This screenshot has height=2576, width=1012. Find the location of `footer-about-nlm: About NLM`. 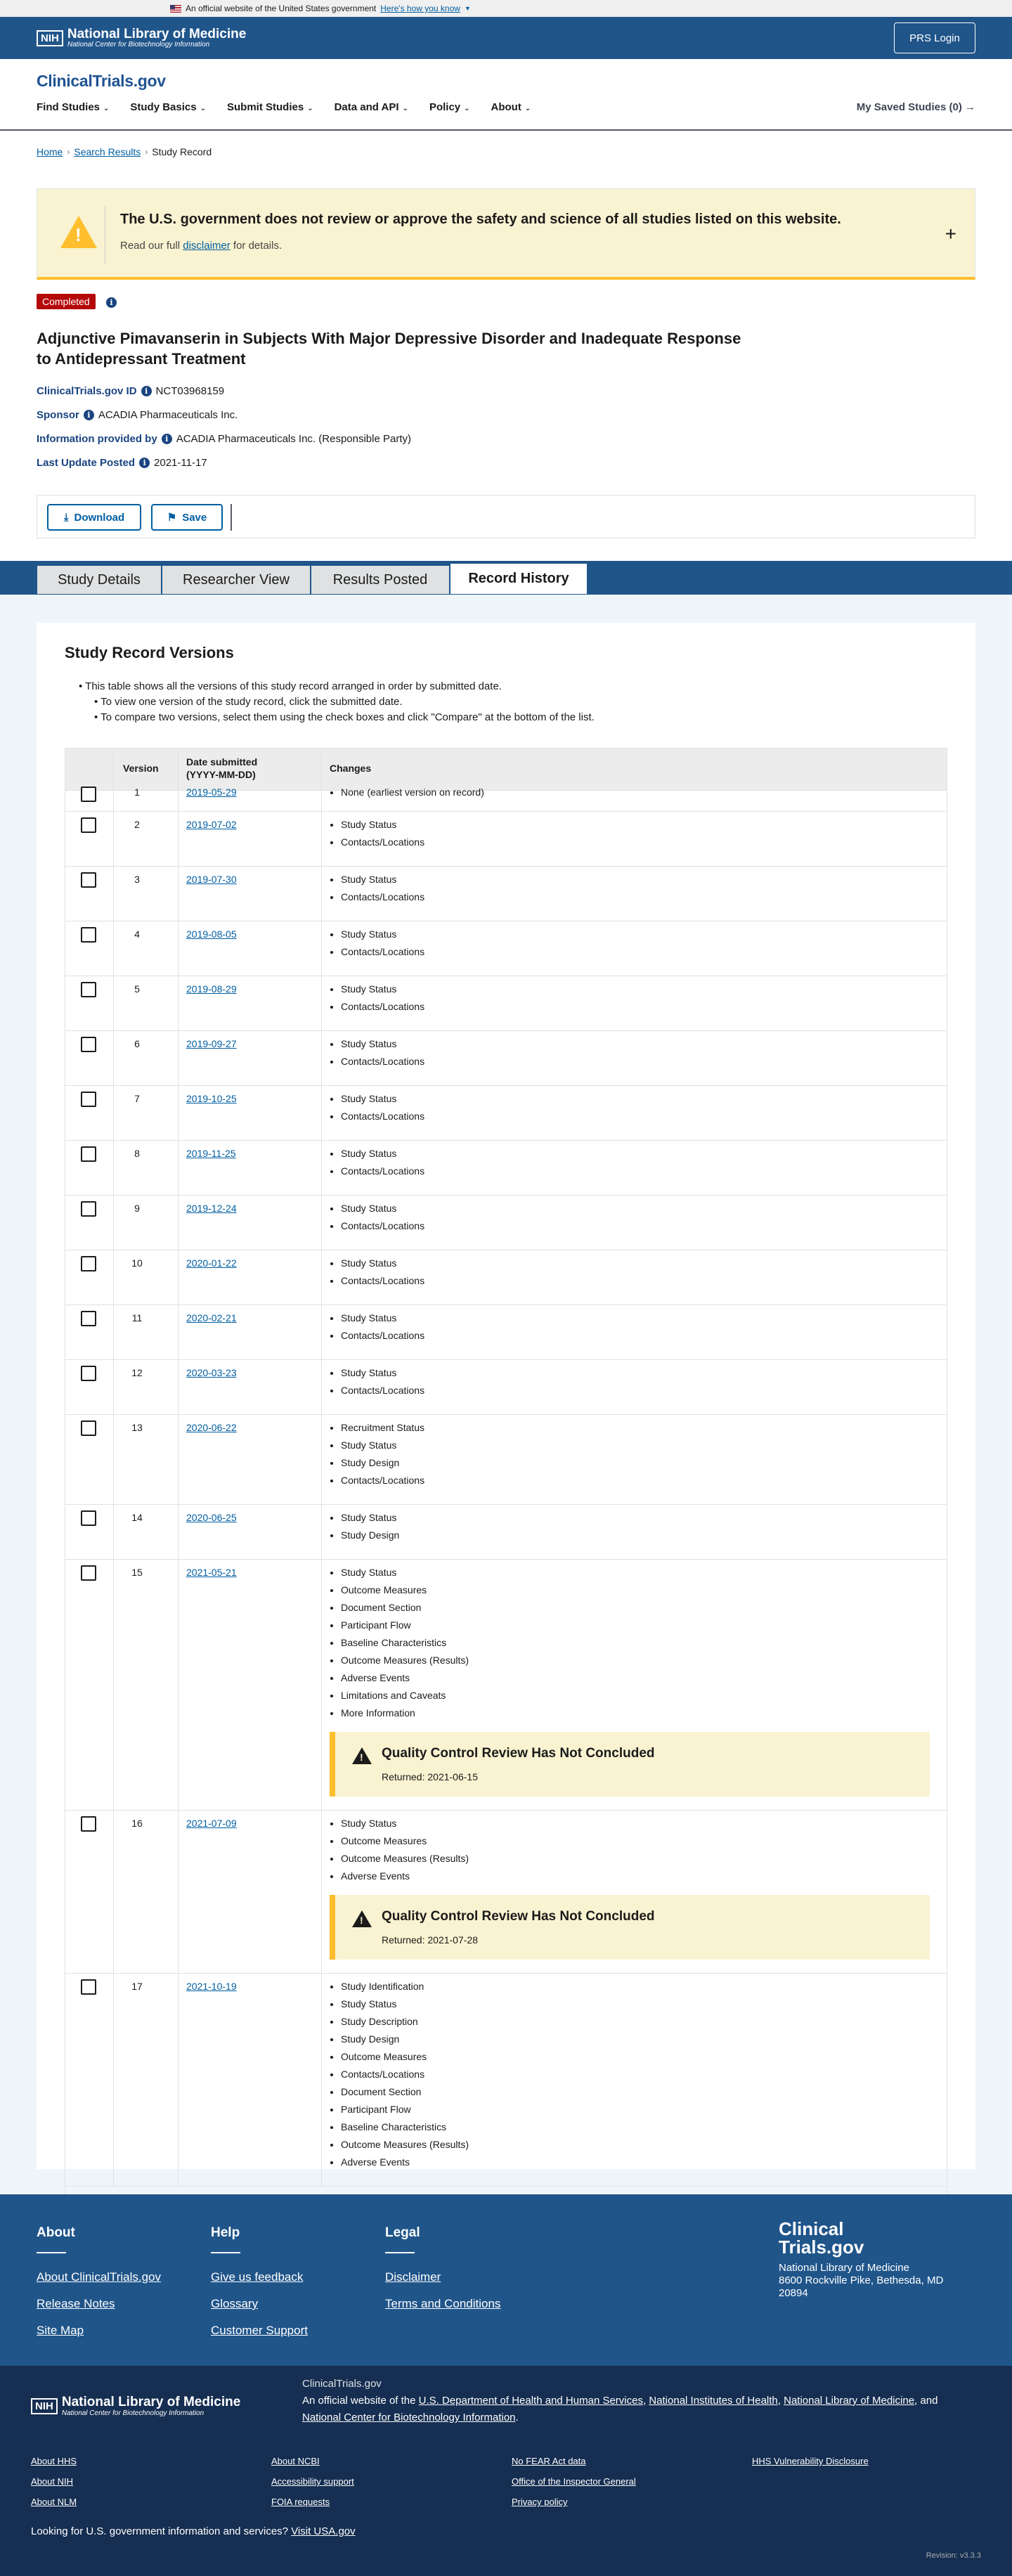

footer-about-nlm: About NLM is located at coordinates (54, 2502).